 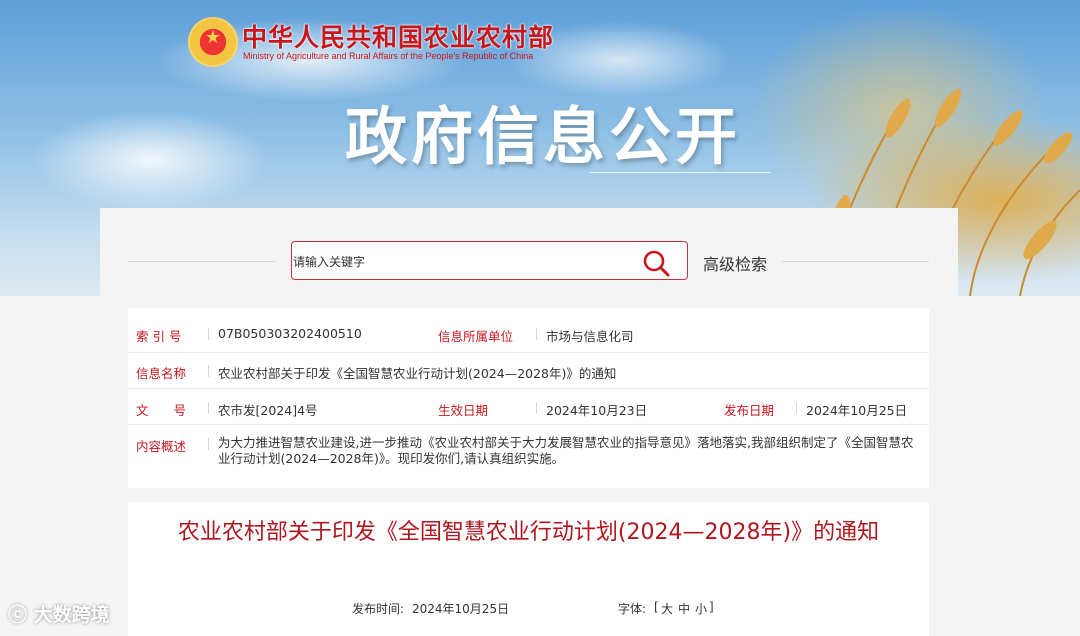 What do you see at coordinates (161, 446) in the screenshot?
I see `summary-label: 内容概述` at bounding box center [161, 446].